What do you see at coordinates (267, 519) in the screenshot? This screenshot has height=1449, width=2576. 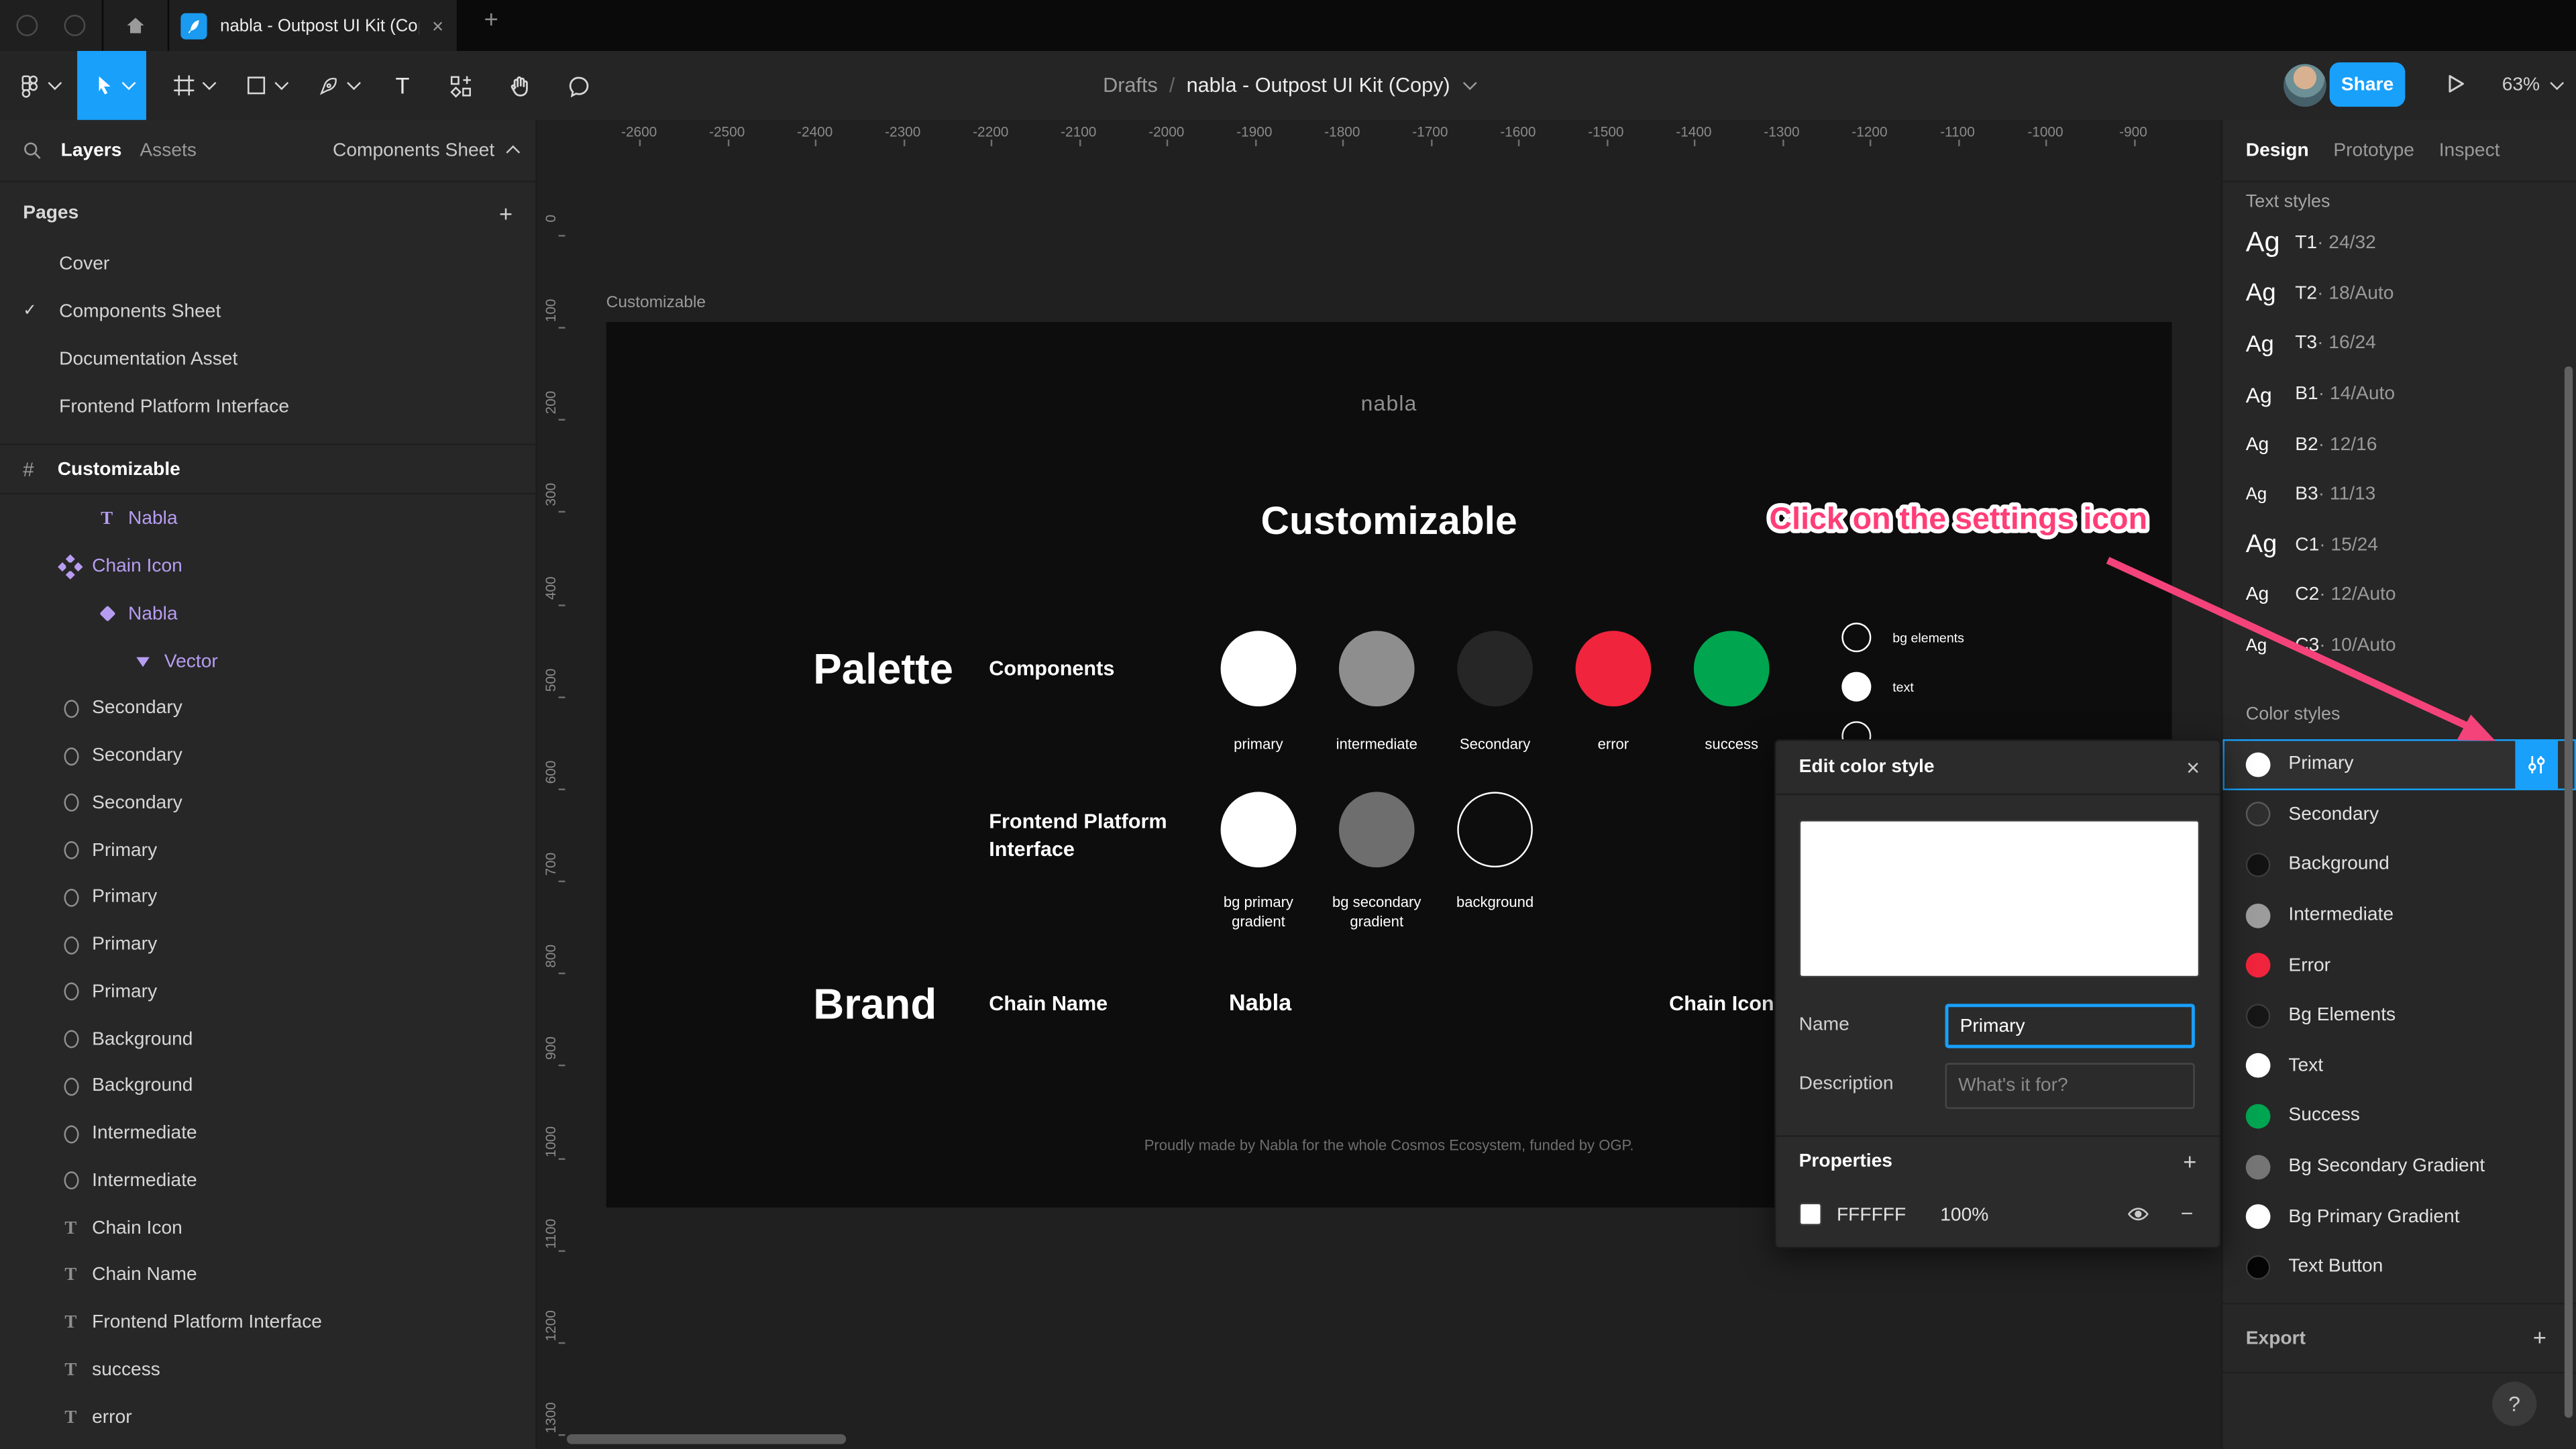 I see `layer-row: T Nabla` at bounding box center [267, 519].